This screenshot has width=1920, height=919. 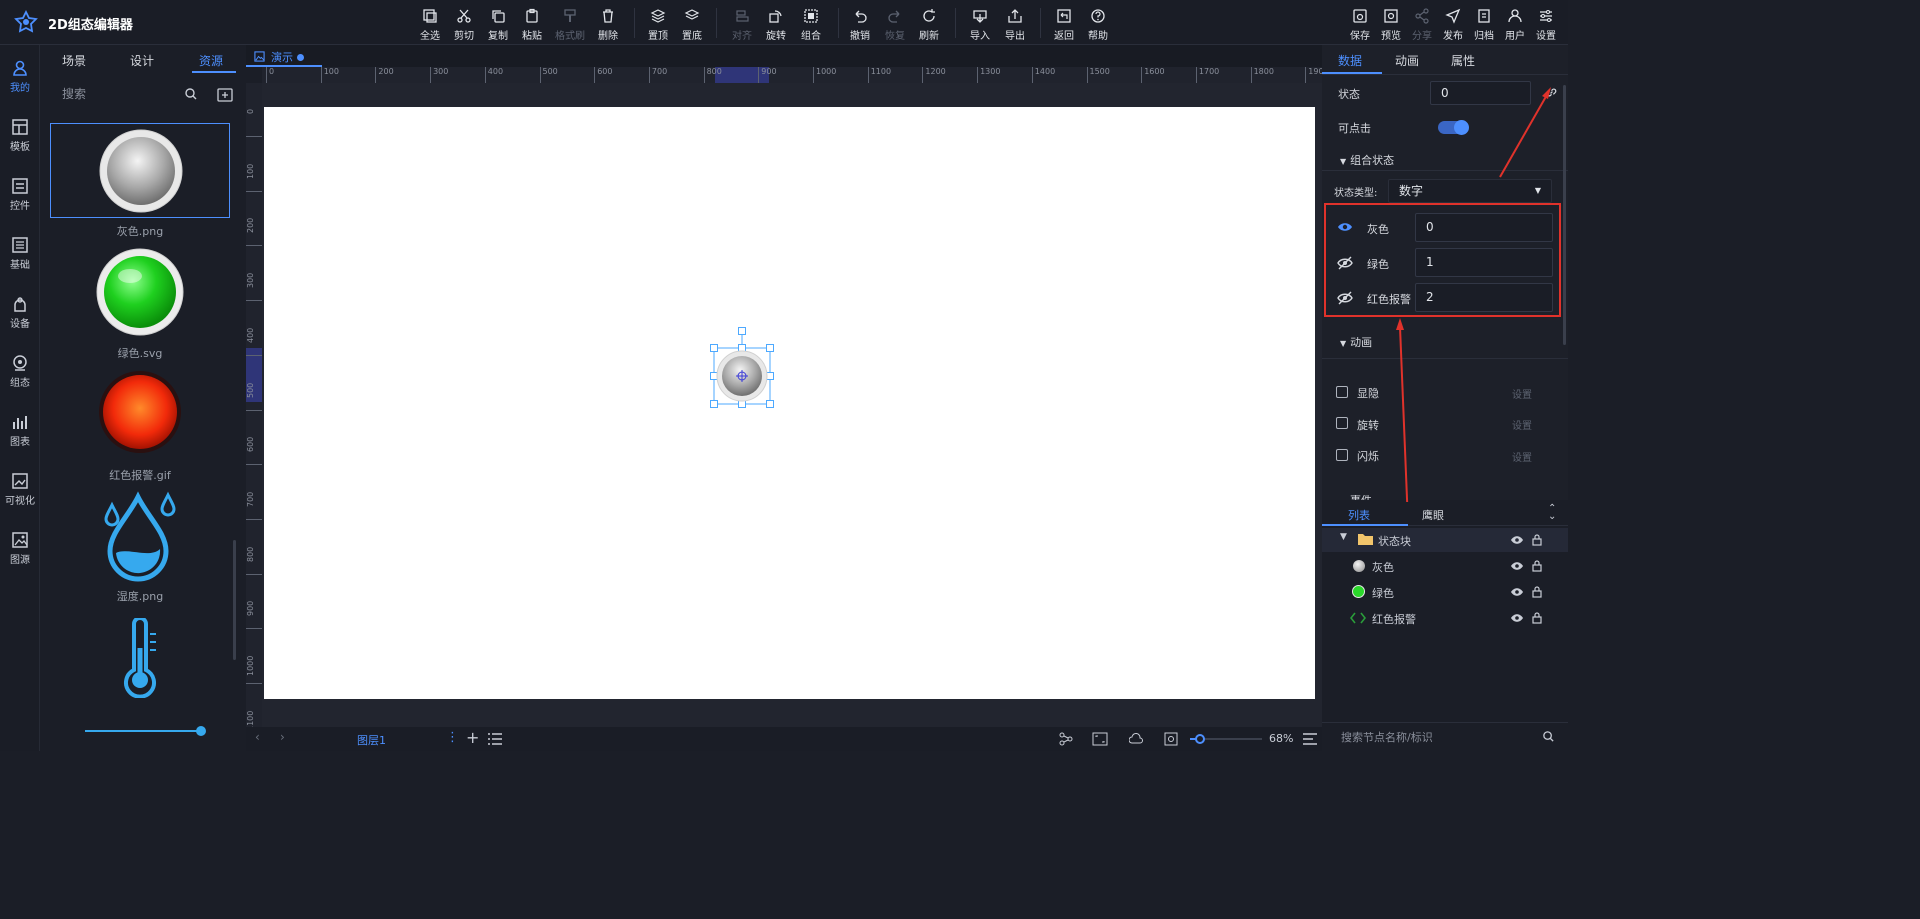 What do you see at coordinates (1422, 24) in the screenshot?
I see `share-button: 分享` at bounding box center [1422, 24].